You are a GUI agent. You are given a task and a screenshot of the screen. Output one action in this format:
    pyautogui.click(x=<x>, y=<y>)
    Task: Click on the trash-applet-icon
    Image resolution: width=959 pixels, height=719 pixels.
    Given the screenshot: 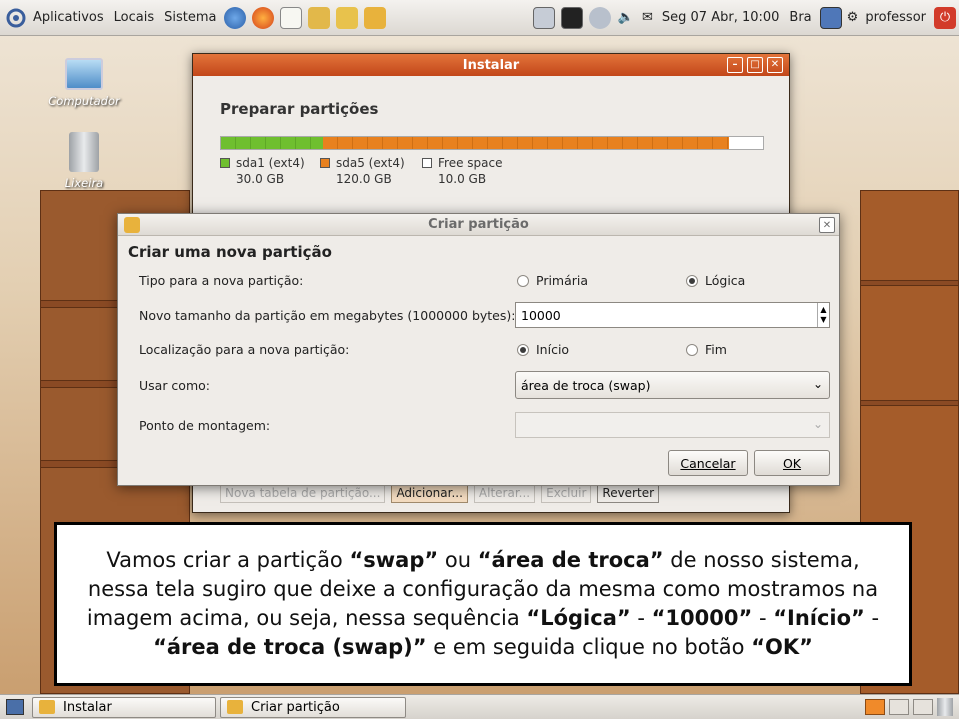 What is the action you would take?
    pyautogui.click(x=945, y=707)
    